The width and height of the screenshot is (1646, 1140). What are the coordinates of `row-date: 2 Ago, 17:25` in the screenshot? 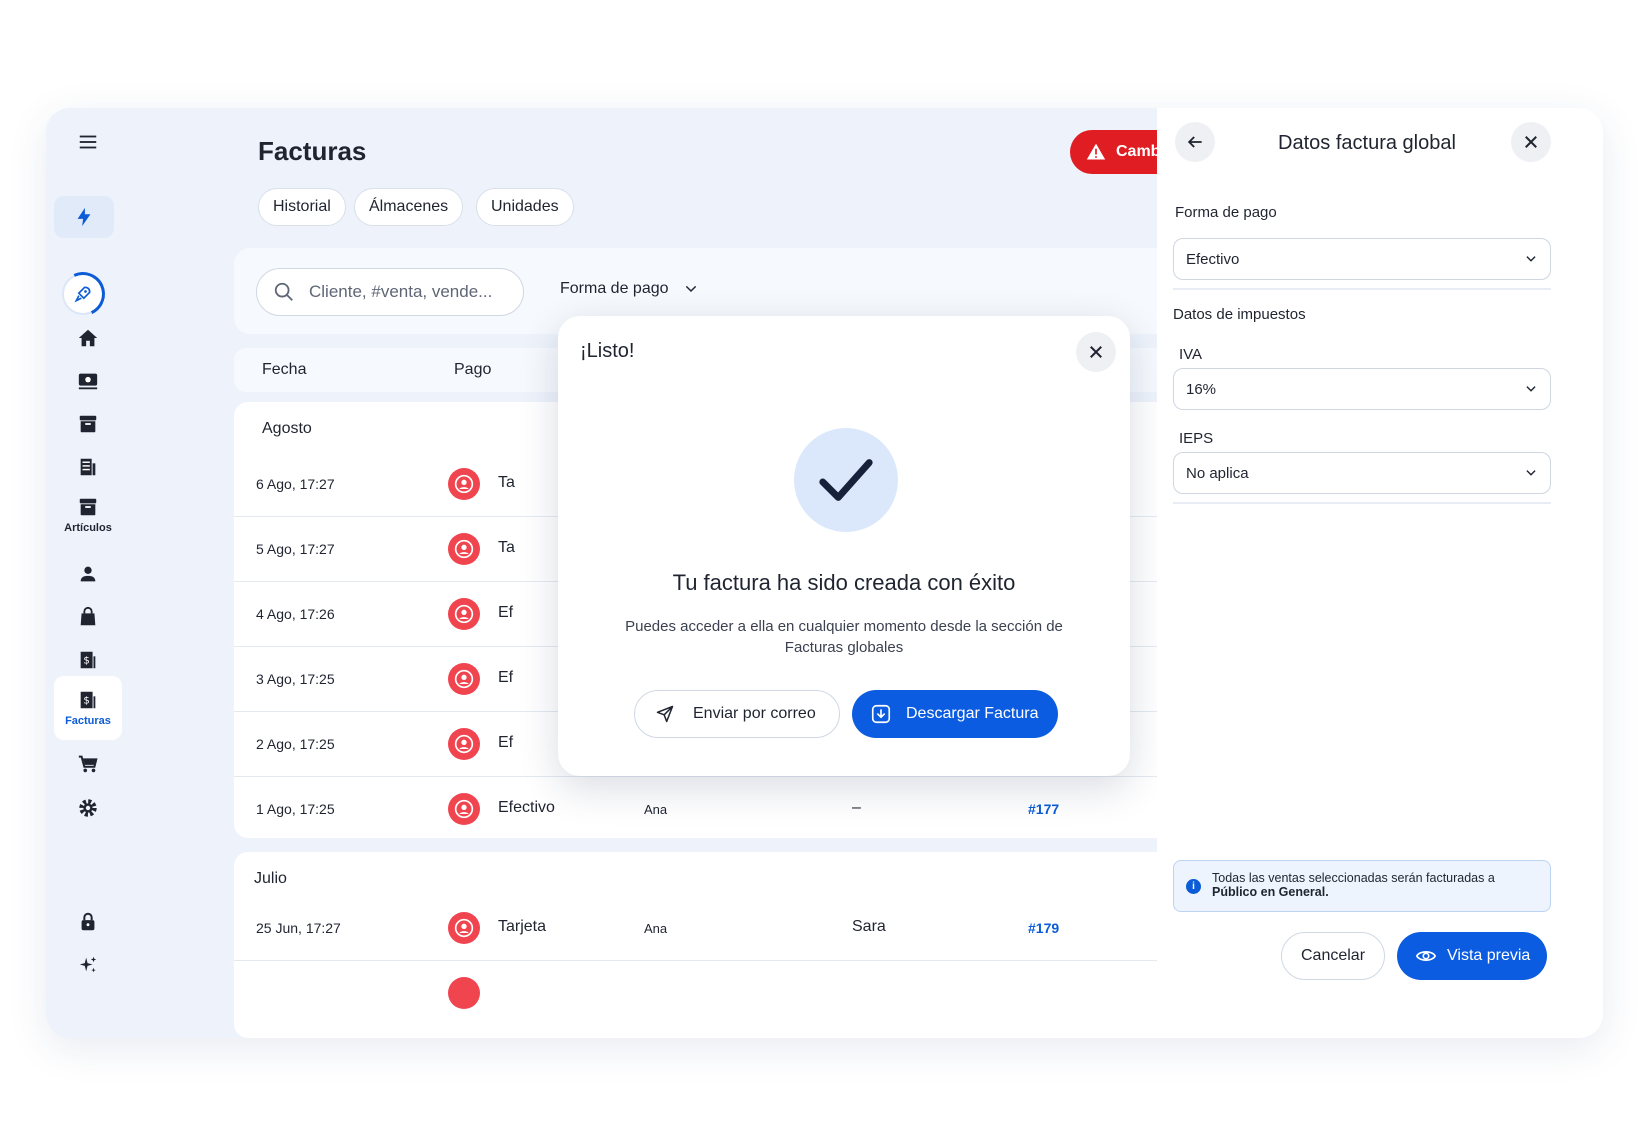 It's located at (295, 744).